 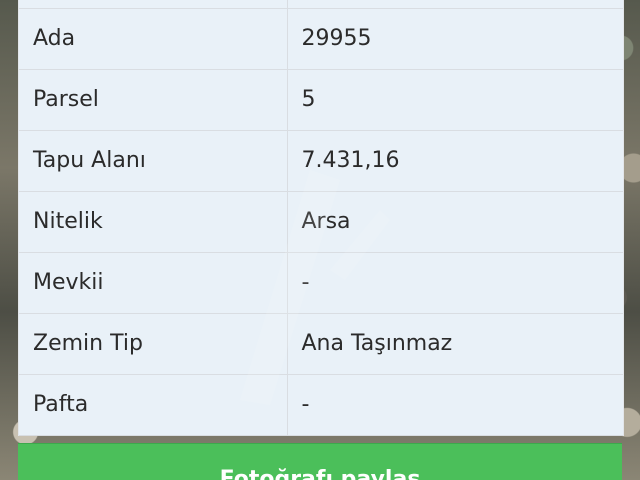 I want to click on table-row-tapu-alani: Tapu Alanı 7.431,16, so click(x=321, y=161).